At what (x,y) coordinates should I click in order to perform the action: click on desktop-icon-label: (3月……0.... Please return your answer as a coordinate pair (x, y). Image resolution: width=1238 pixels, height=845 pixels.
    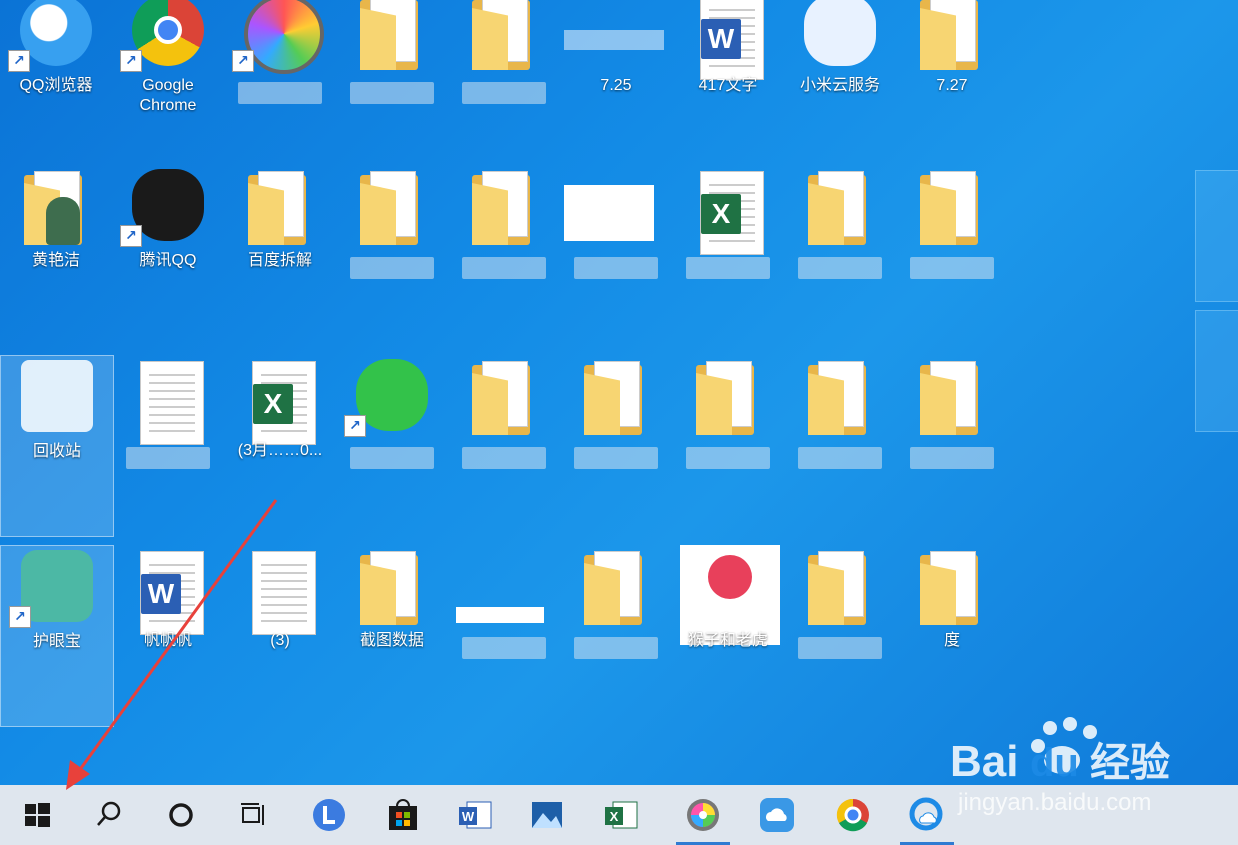
    Looking at the image, I should click on (280, 450).